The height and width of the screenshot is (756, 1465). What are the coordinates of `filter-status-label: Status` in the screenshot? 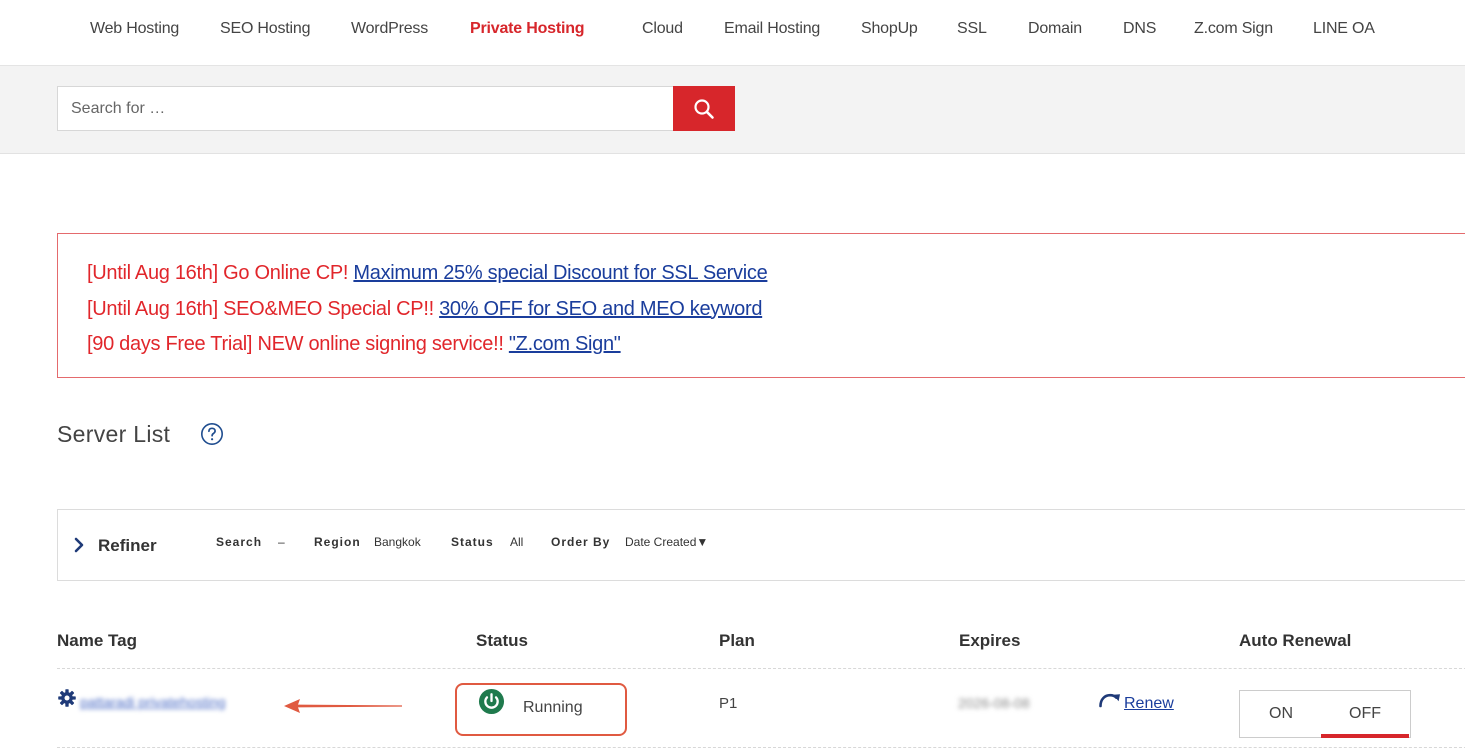 It's located at (472, 542).